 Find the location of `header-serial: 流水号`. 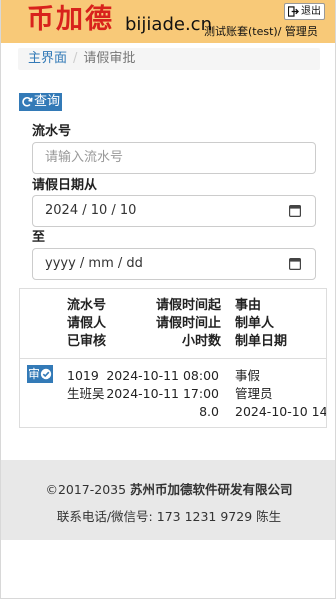

header-serial: 流水号 is located at coordinates (87, 305).